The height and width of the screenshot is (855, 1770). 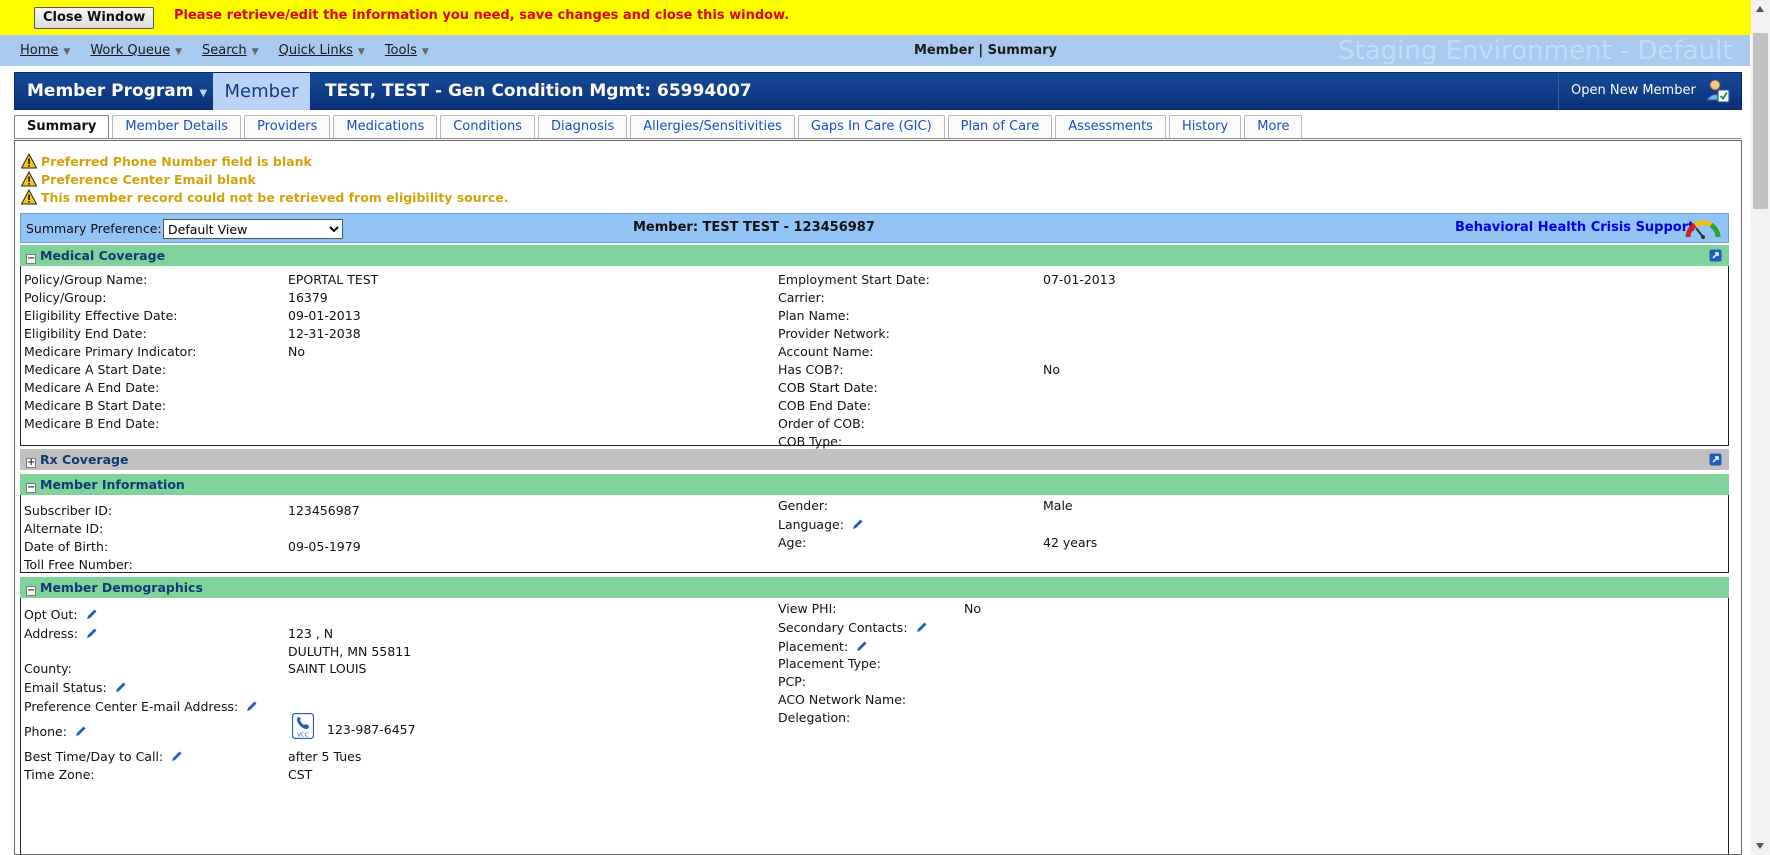 I want to click on tab-medications: Medications, so click(x=385, y=126).